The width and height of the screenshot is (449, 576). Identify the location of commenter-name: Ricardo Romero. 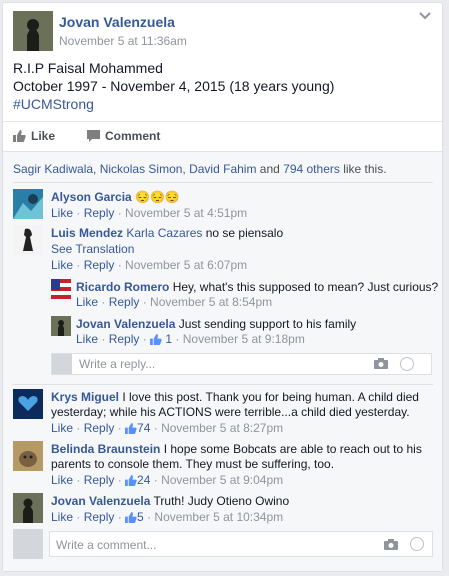
(122, 287).